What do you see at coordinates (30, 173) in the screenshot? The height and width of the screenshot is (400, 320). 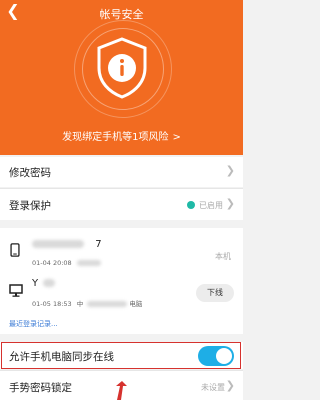 I see `change-password-label: 修改密码` at bounding box center [30, 173].